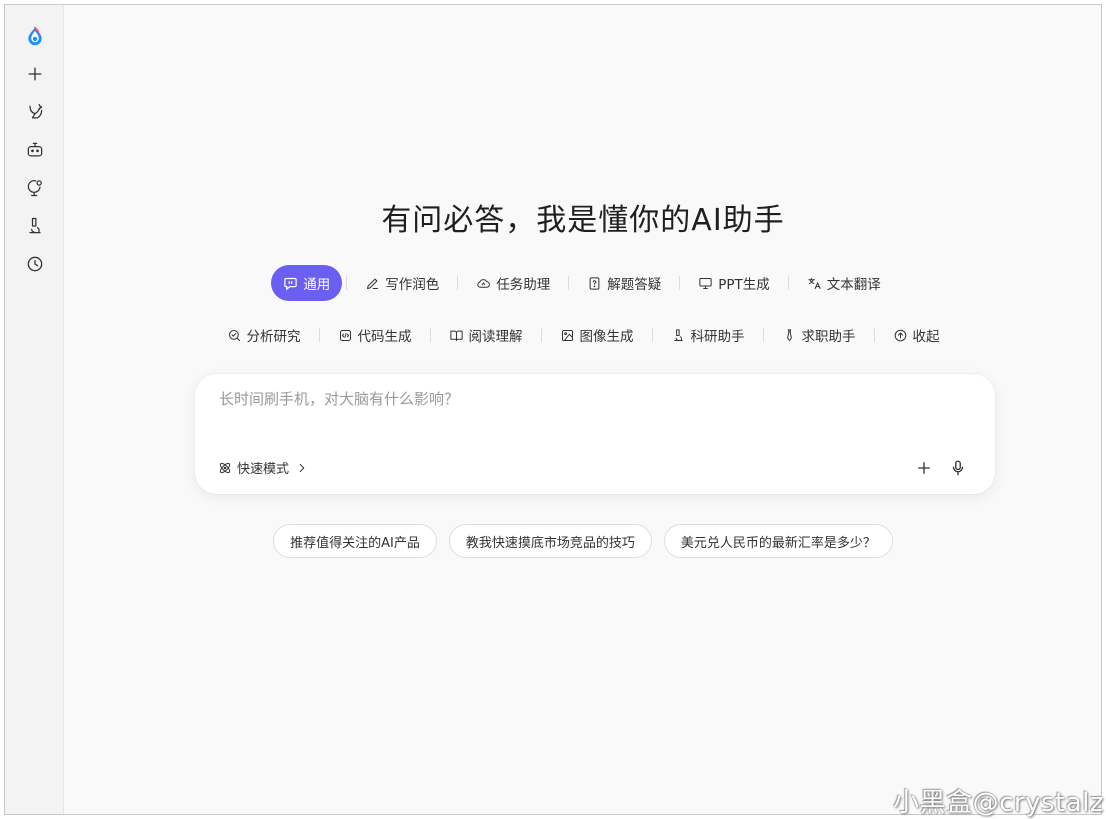  Describe the element at coordinates (814, 283) in the screenshot. I see `translate-icon` at that location.